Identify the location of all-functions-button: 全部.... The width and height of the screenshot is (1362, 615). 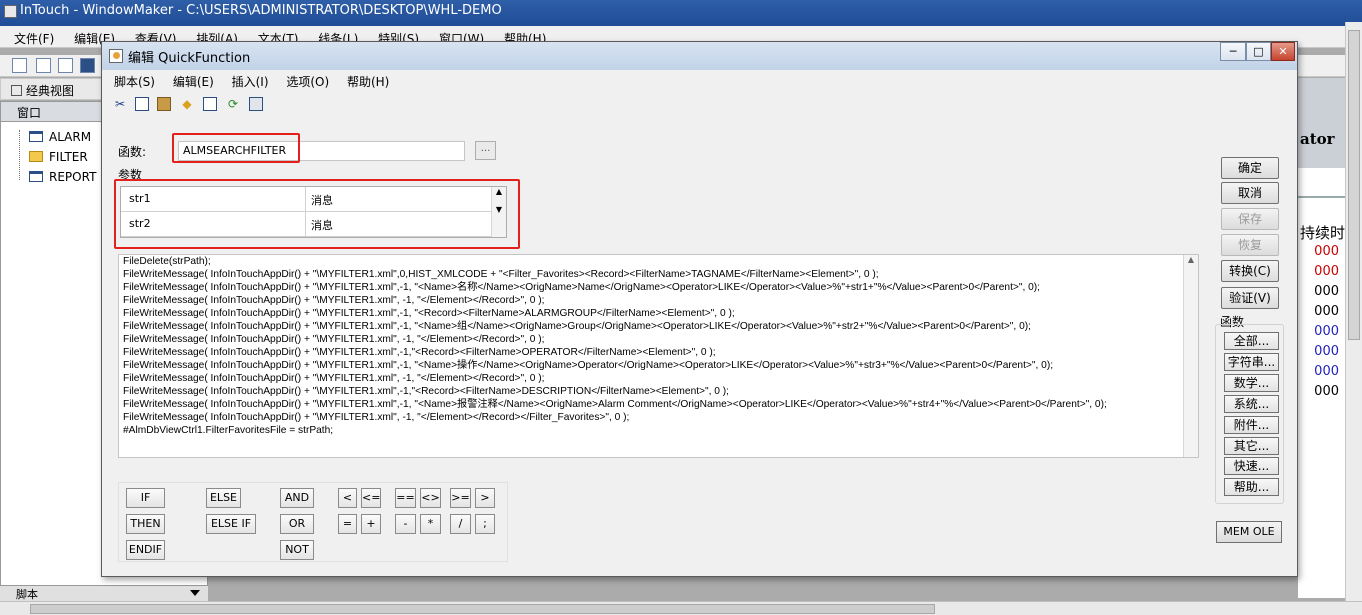
(1251, 341).